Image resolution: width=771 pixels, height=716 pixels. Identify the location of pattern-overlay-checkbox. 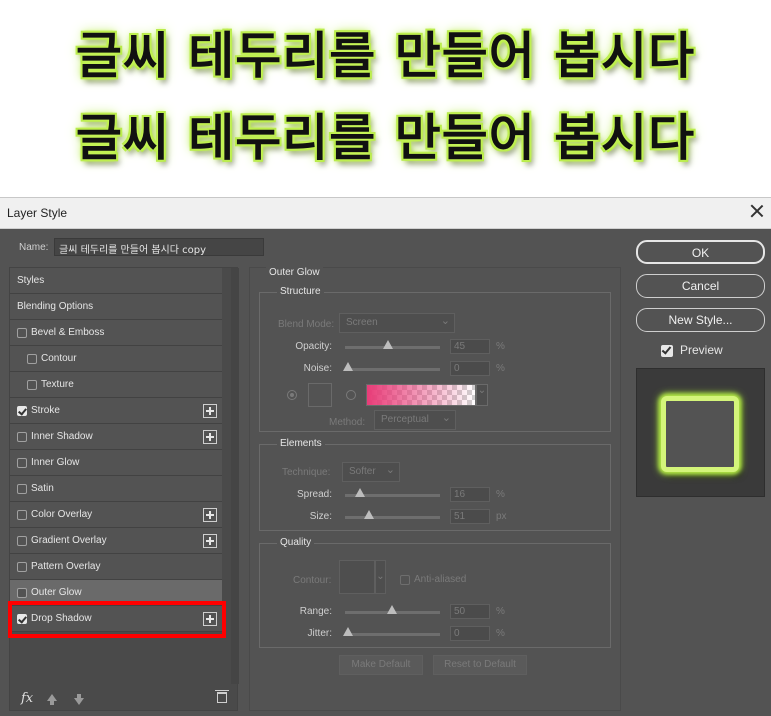
(22, 567).